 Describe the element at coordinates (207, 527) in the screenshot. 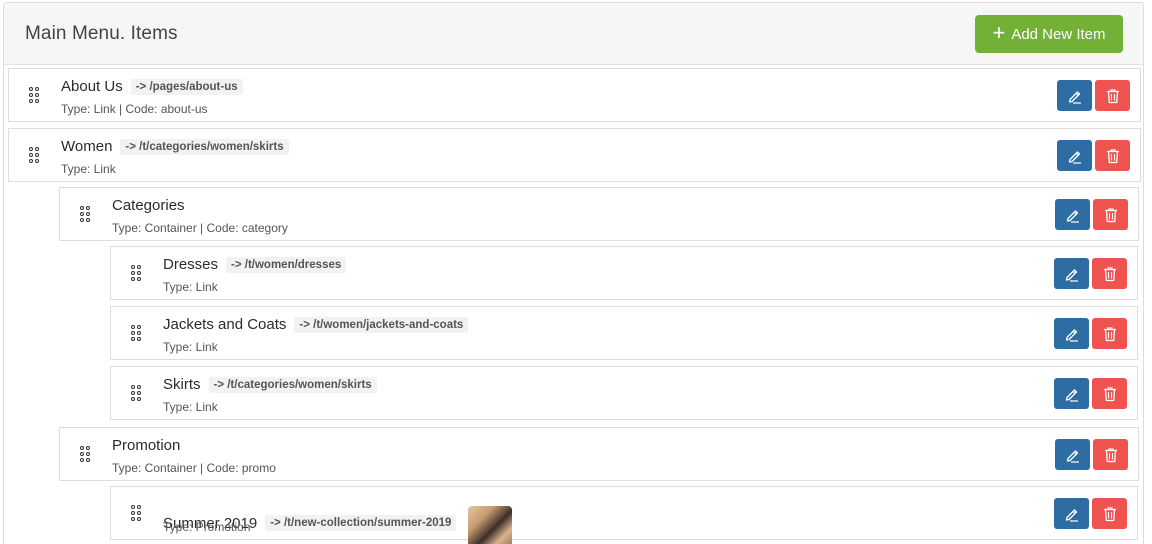

I see `menu-item-meta: Type: Promotion` at that location.